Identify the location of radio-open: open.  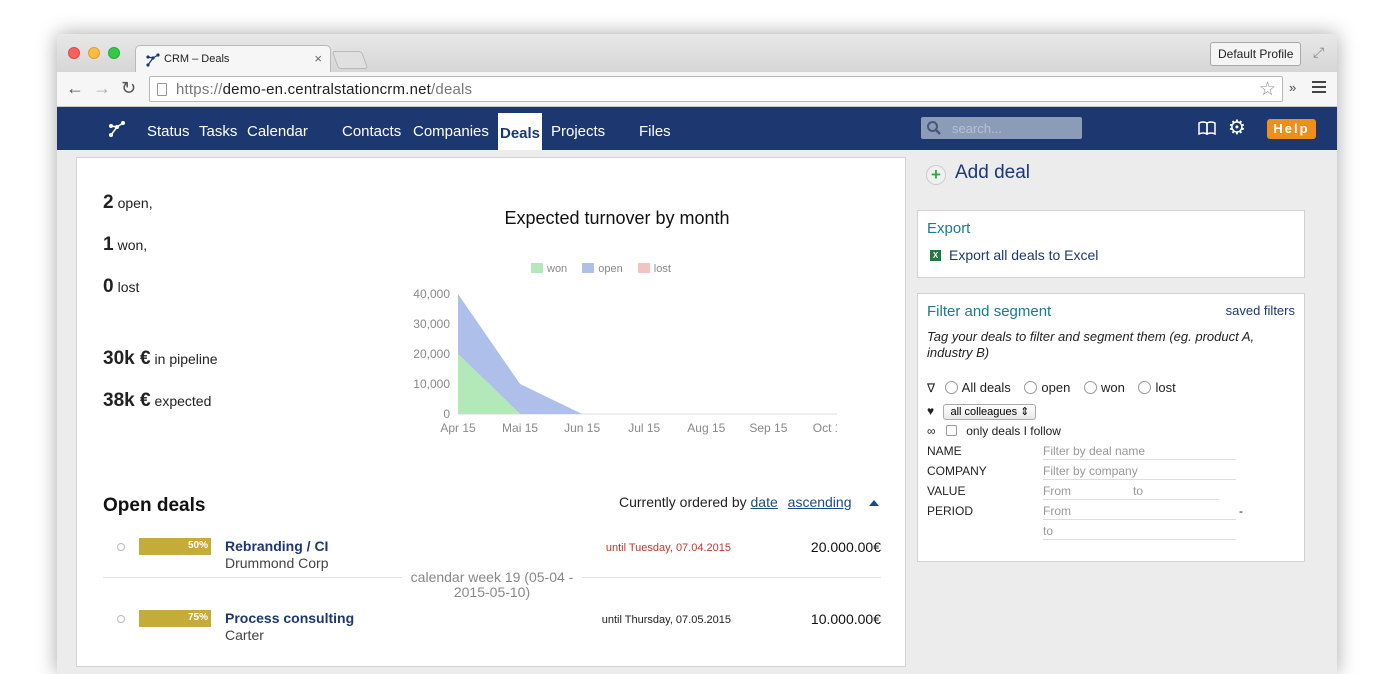
(1047, 387).